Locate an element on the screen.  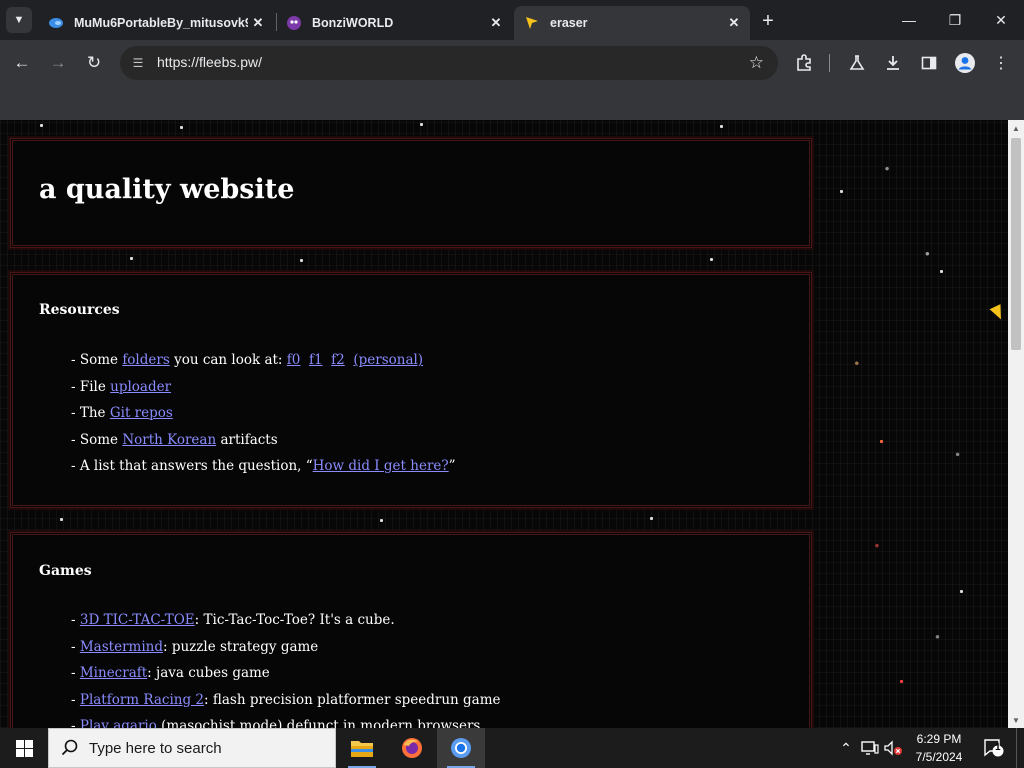
show-desktop-button is located at coordinates (1020, 748).